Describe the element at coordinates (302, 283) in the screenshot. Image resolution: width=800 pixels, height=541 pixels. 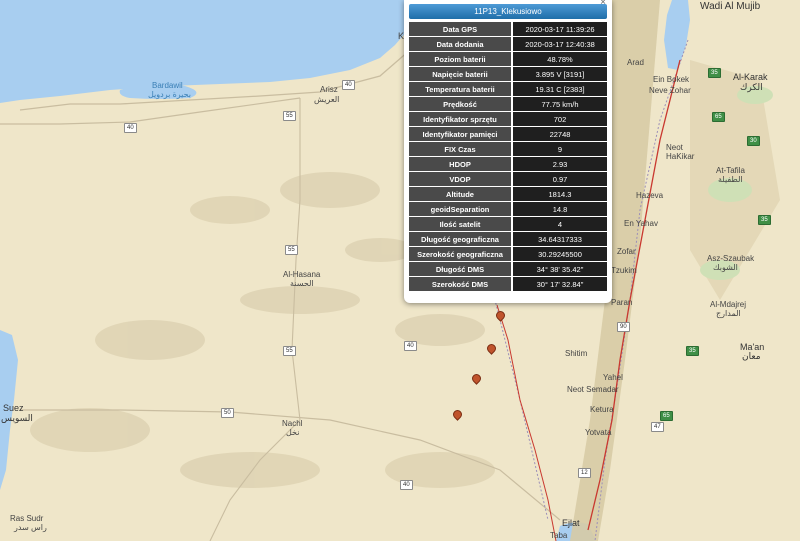
I see `place-al-hasana-ar: الحسنة` at that location.